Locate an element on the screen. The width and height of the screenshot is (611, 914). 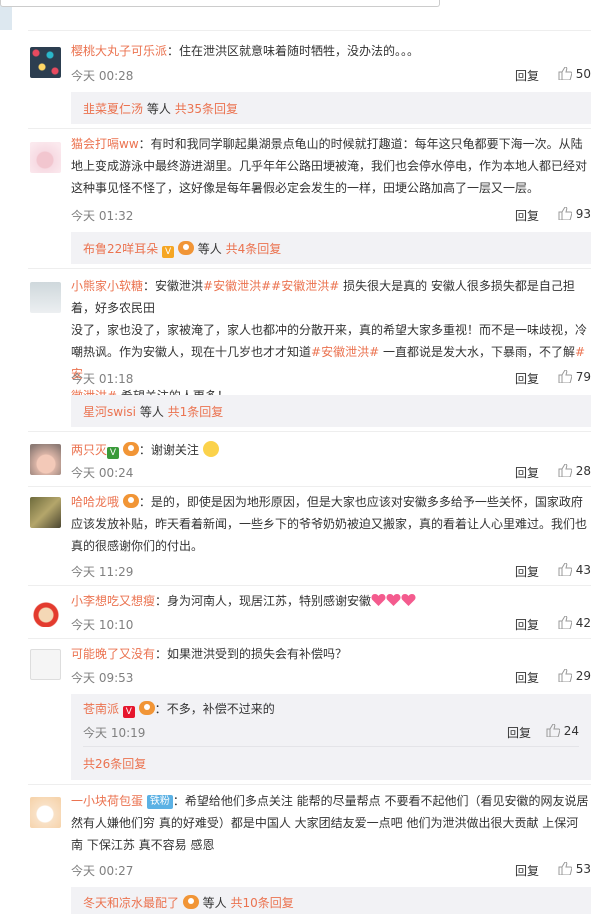
comment-username: 樱桃大丸子可乐派 is located at coordinates (119, 51).